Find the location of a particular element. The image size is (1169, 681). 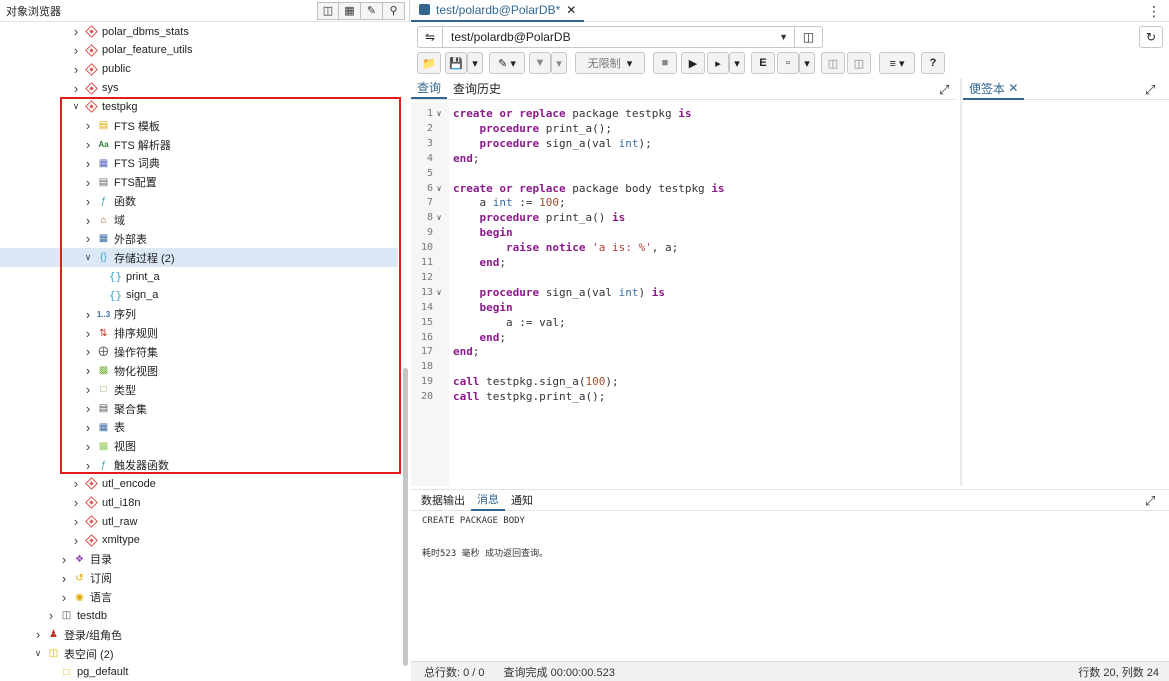

tree-item: › □ 类型 is located at coordinates (199, 389).